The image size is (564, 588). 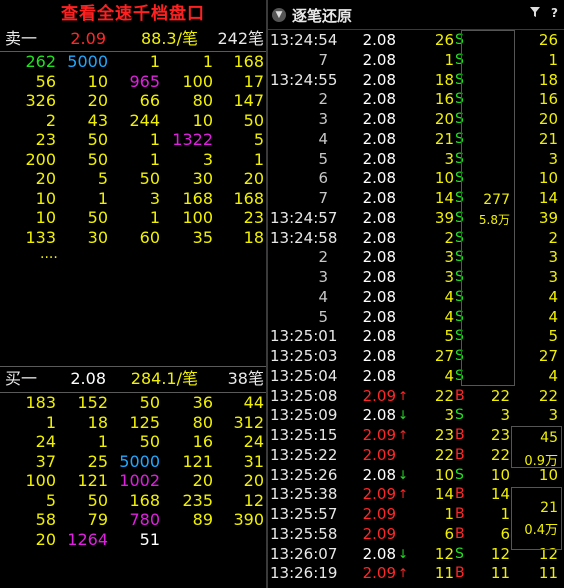 What do you see at coordinates (322, 16) in the screenshot?
I see `tick-panel-title: 逐笔还原` at bounding box center [322, 16].